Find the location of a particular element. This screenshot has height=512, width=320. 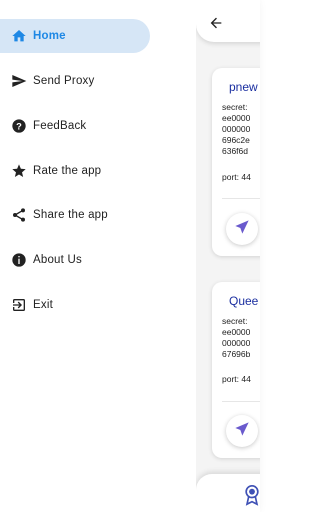

app-bar is located at coordinates (228, 21).